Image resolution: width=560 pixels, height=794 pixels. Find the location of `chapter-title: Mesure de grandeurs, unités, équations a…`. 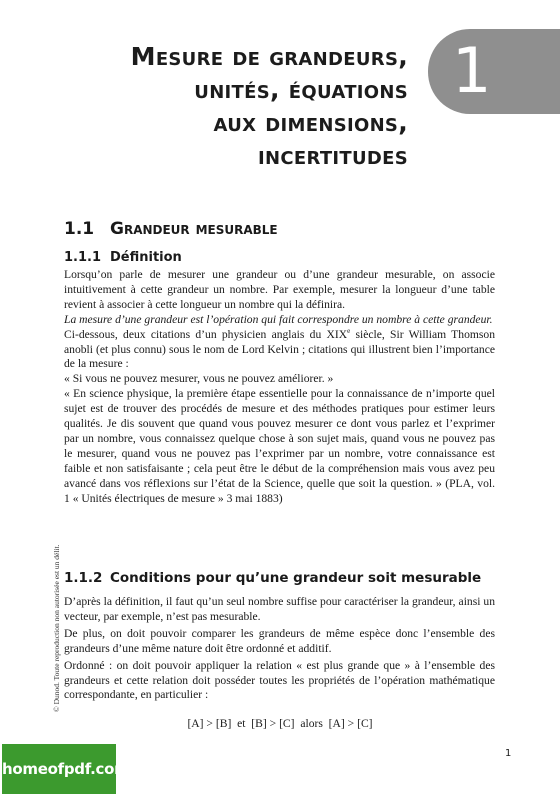

chapter-title: Mesure de grandeurs, unités, équations a… is located at coordinates (208, 106).